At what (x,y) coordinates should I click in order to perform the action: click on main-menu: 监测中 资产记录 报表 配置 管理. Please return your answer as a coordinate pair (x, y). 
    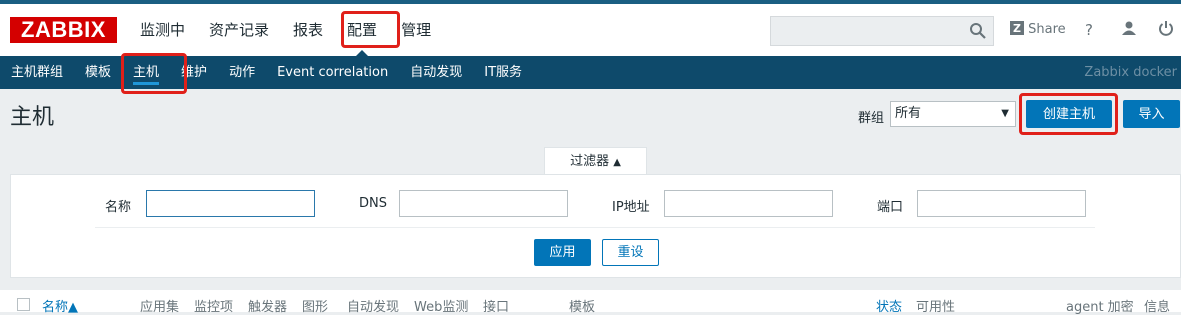
    Looking at the image, I should click on (285, 30).